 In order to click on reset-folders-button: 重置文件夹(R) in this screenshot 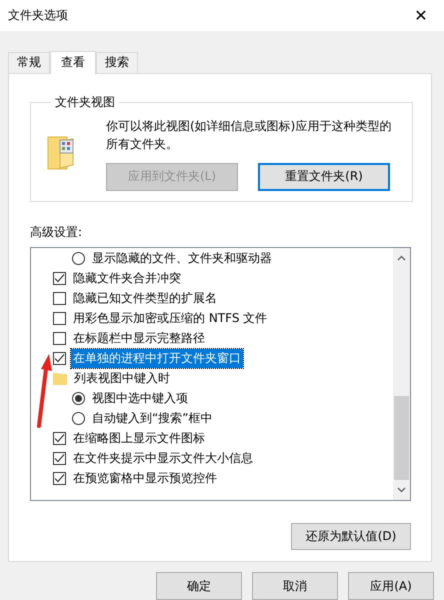, I will do `click(324, 176)`.